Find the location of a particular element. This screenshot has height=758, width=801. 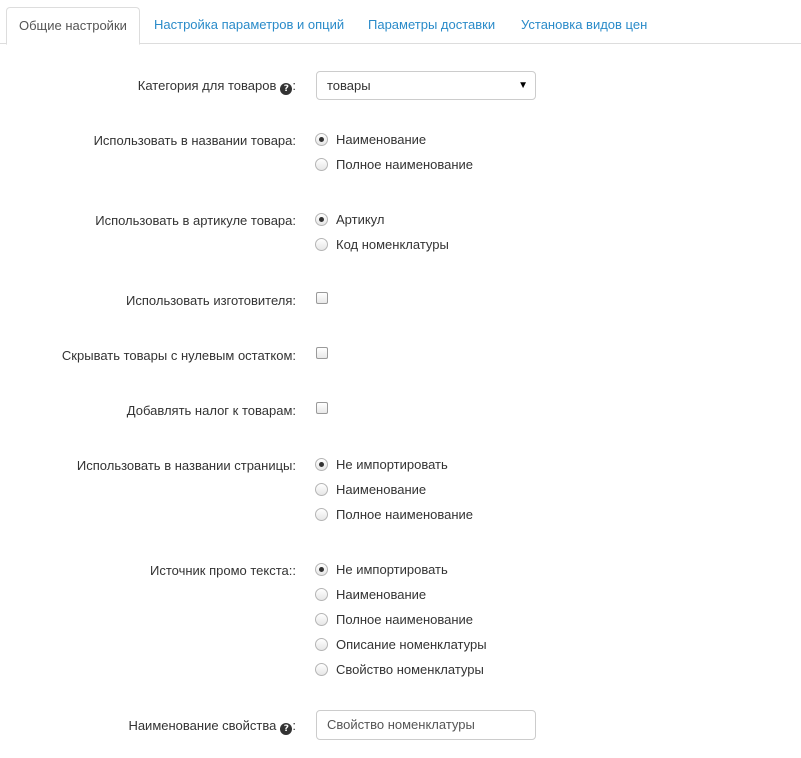

category-label: Категория для товаров?: is located at coordinates (217, 86).